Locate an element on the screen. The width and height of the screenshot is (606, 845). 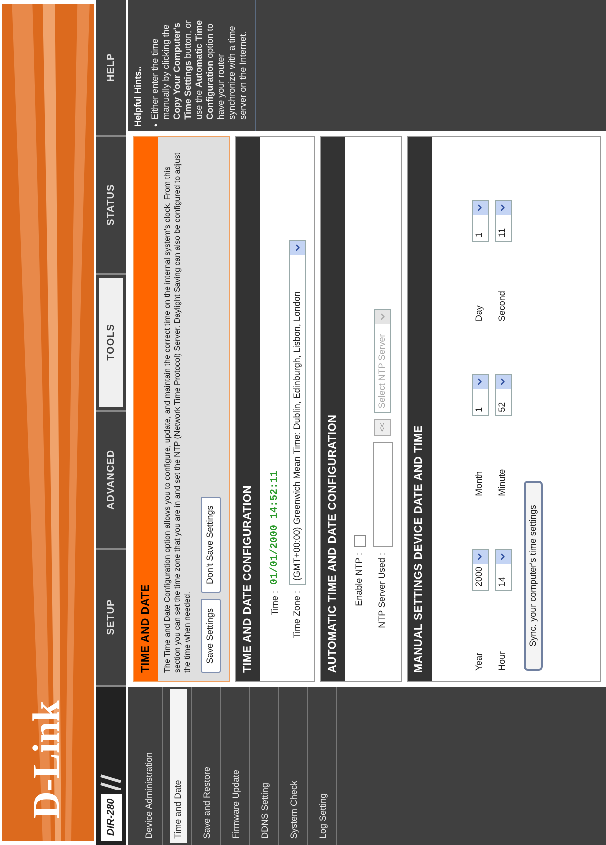
field-label: NTP Server Used : is located at coordinates (382, 591).